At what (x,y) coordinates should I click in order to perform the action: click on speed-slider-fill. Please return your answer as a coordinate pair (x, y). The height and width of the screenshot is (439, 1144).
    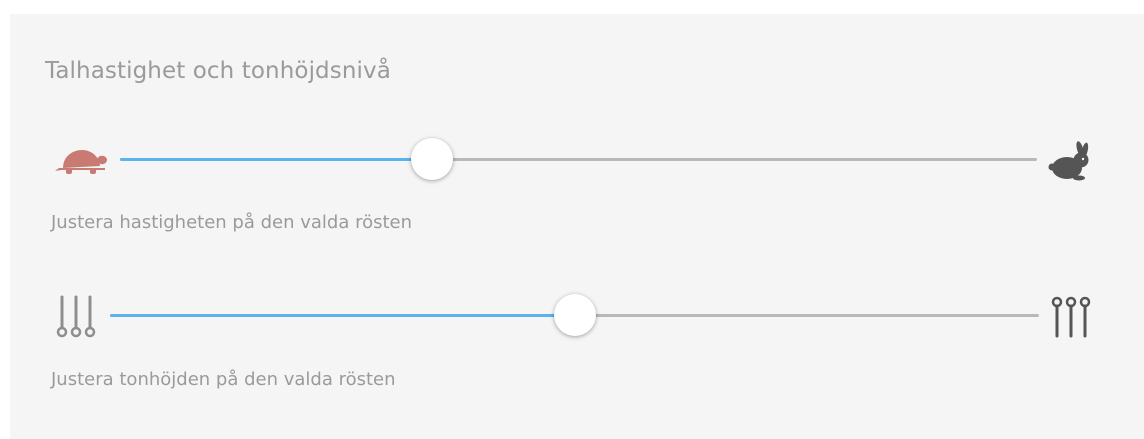
    Looking at the image, I should click on (276, 159).